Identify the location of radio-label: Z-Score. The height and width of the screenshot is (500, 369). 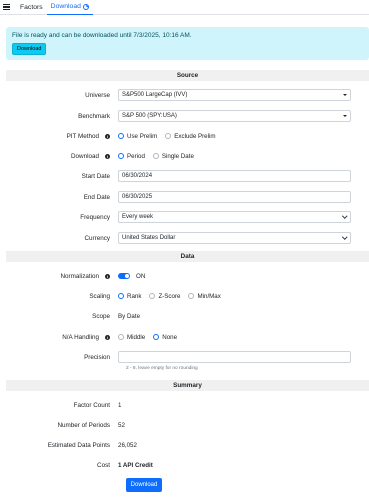
(169, 296).